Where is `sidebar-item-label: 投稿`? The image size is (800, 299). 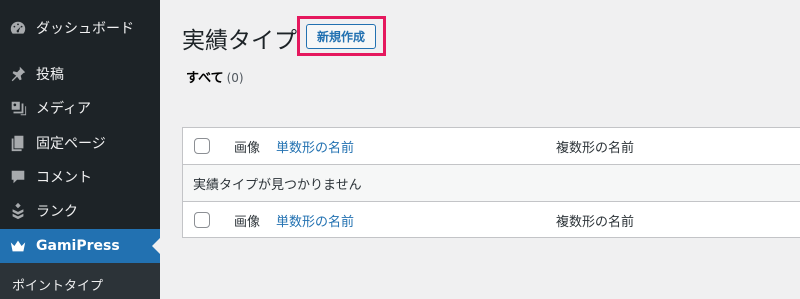
sidebar-item-label: 投稿 is located at coordinates (50, 75).